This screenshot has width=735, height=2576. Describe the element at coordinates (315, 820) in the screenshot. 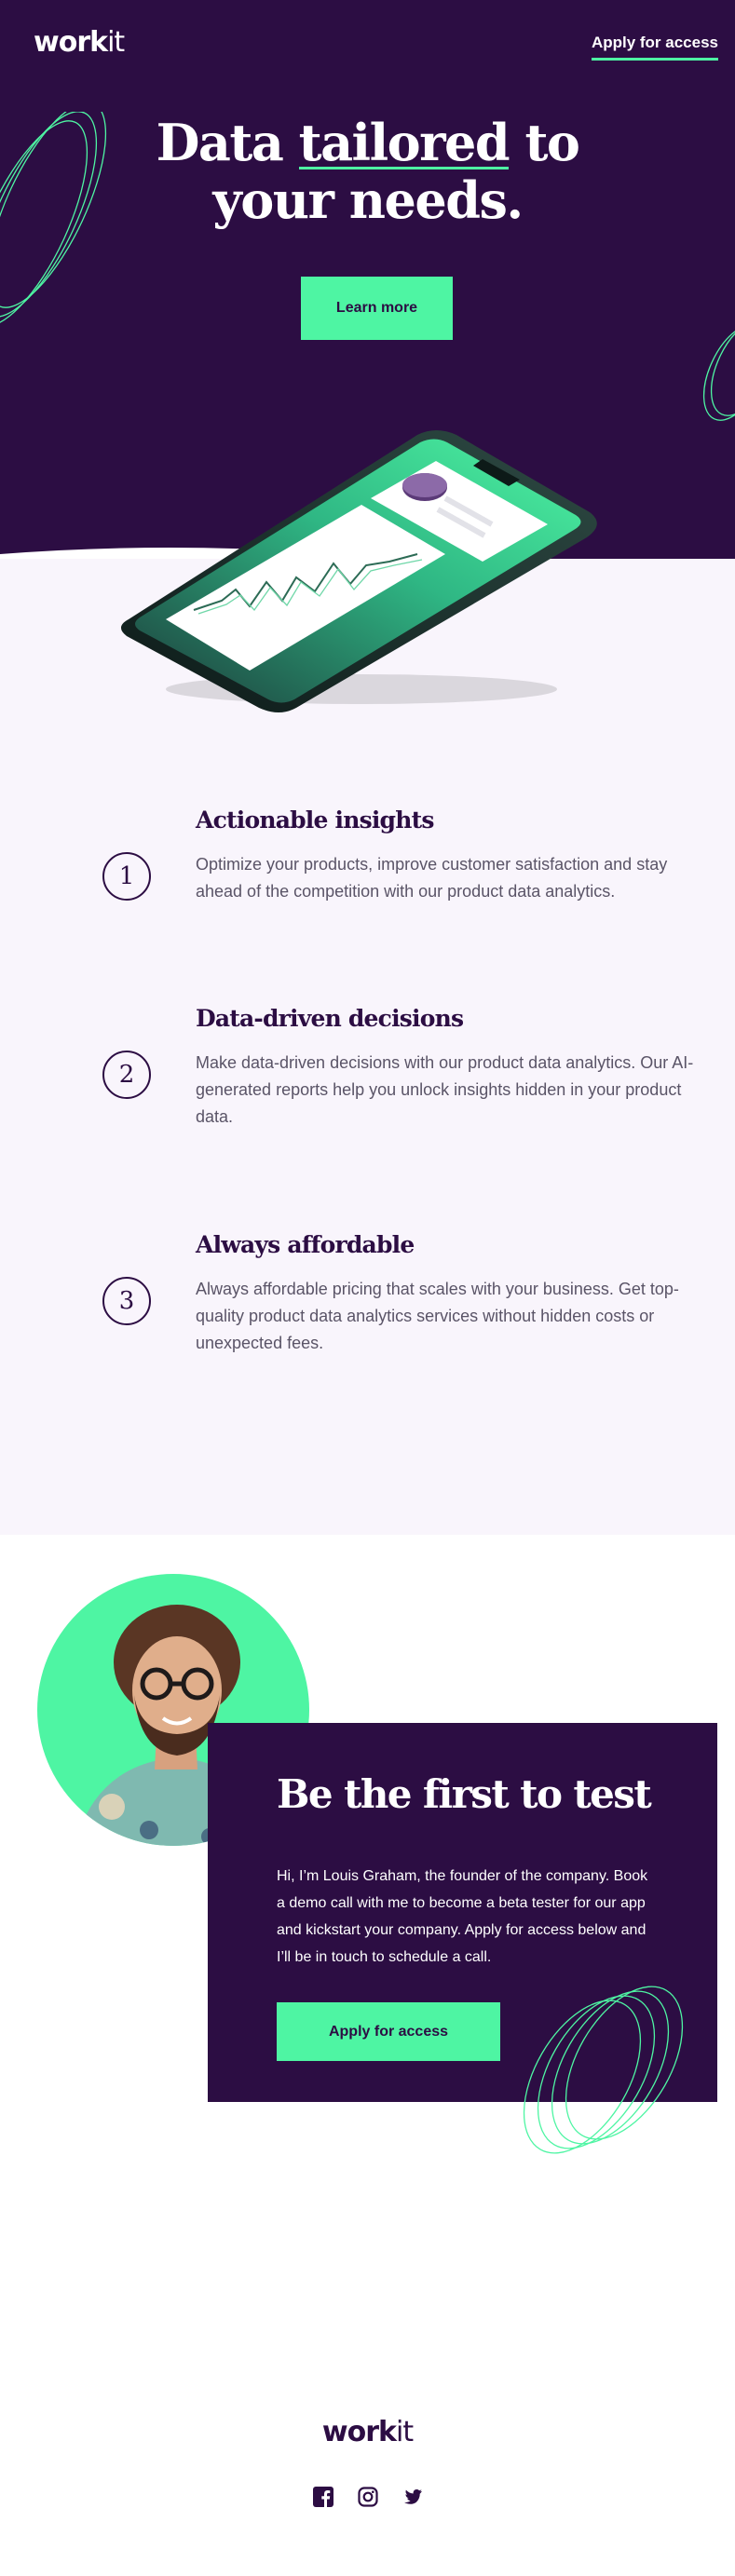

I see `feature-title: Actionable insights` at that location.